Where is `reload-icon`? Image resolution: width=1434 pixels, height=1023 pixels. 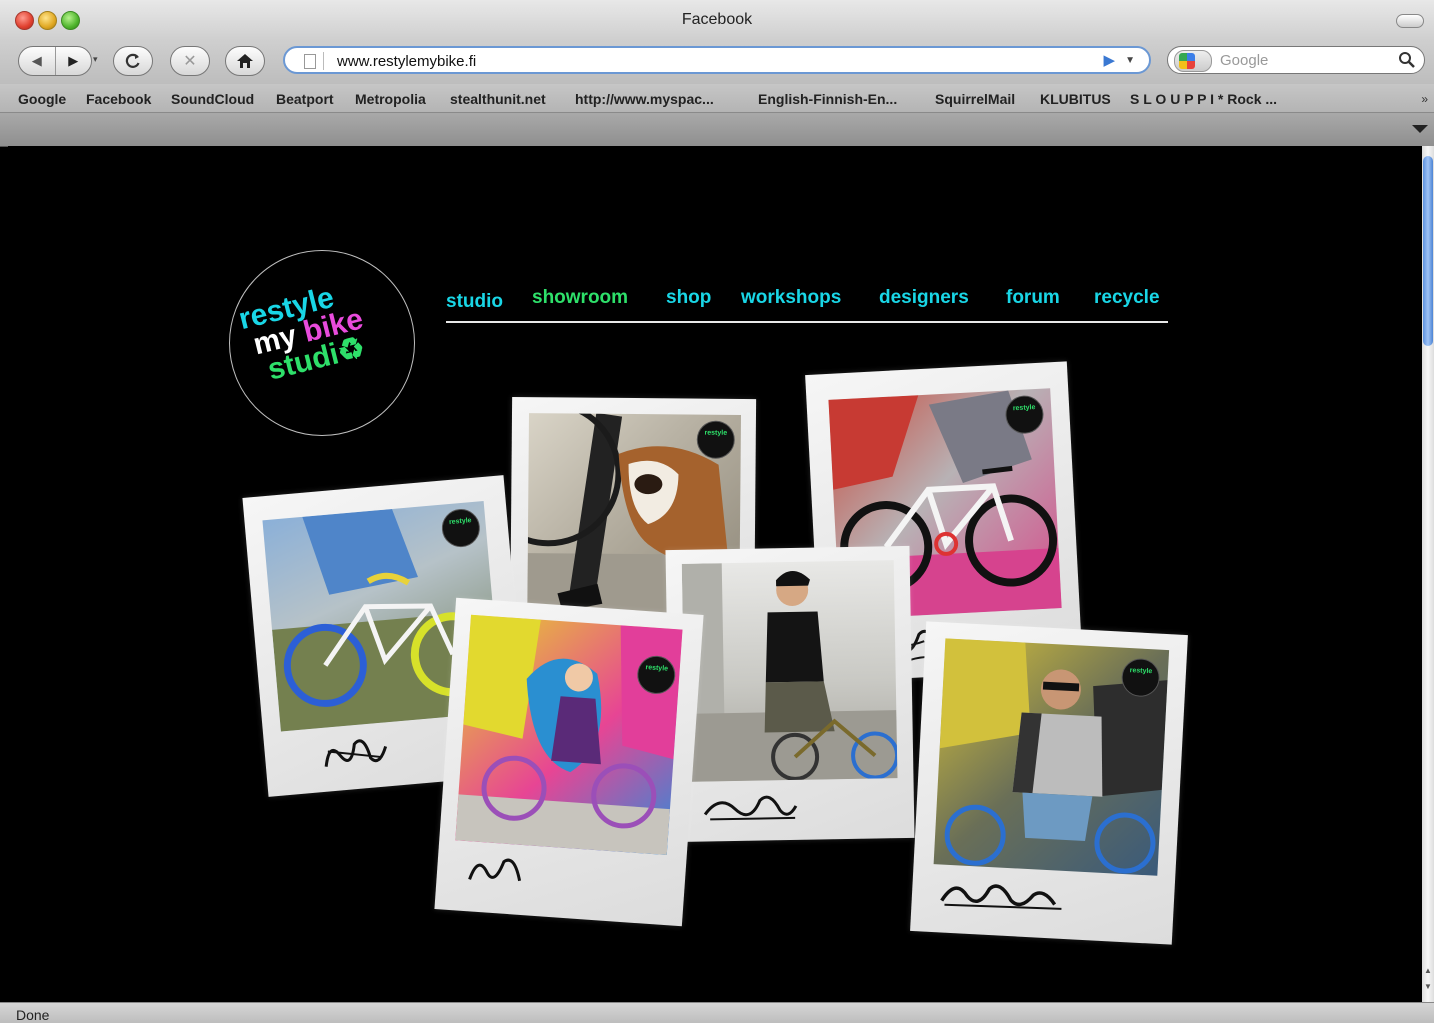
reload-icon is located at coordinates (132, 60).